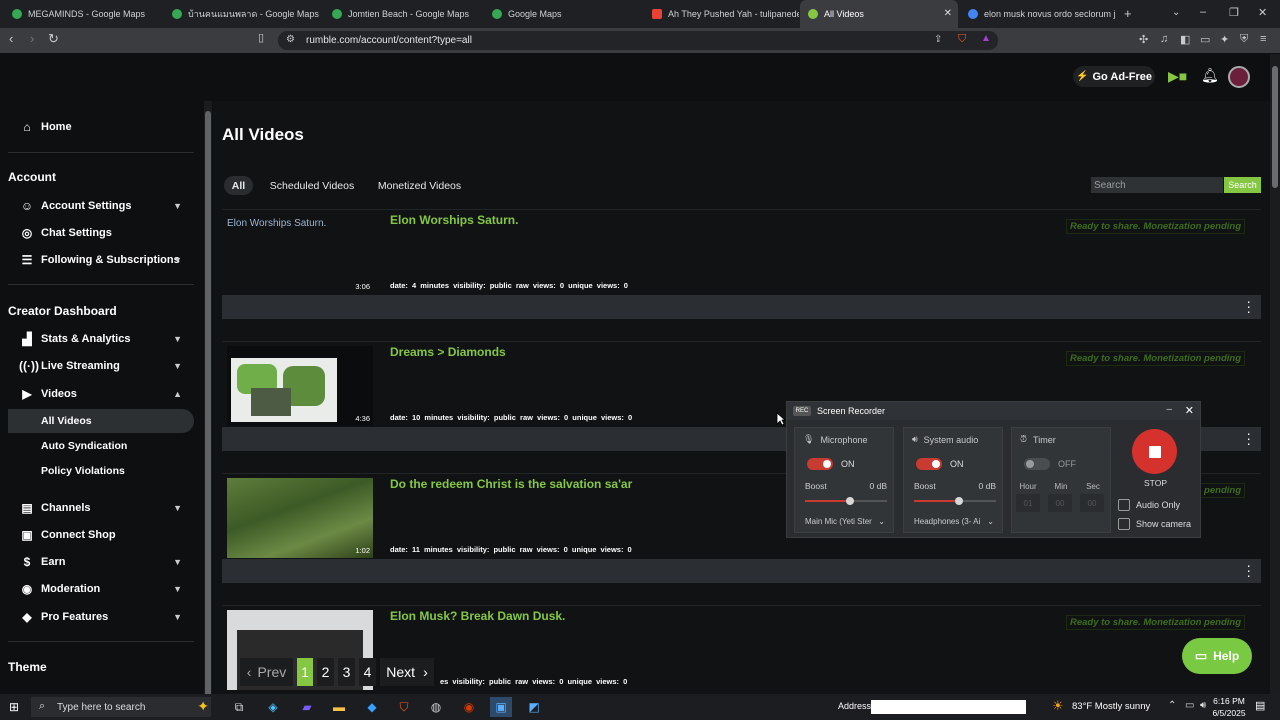  I want to click on rewards-icon: ▲, so click(986, 38).